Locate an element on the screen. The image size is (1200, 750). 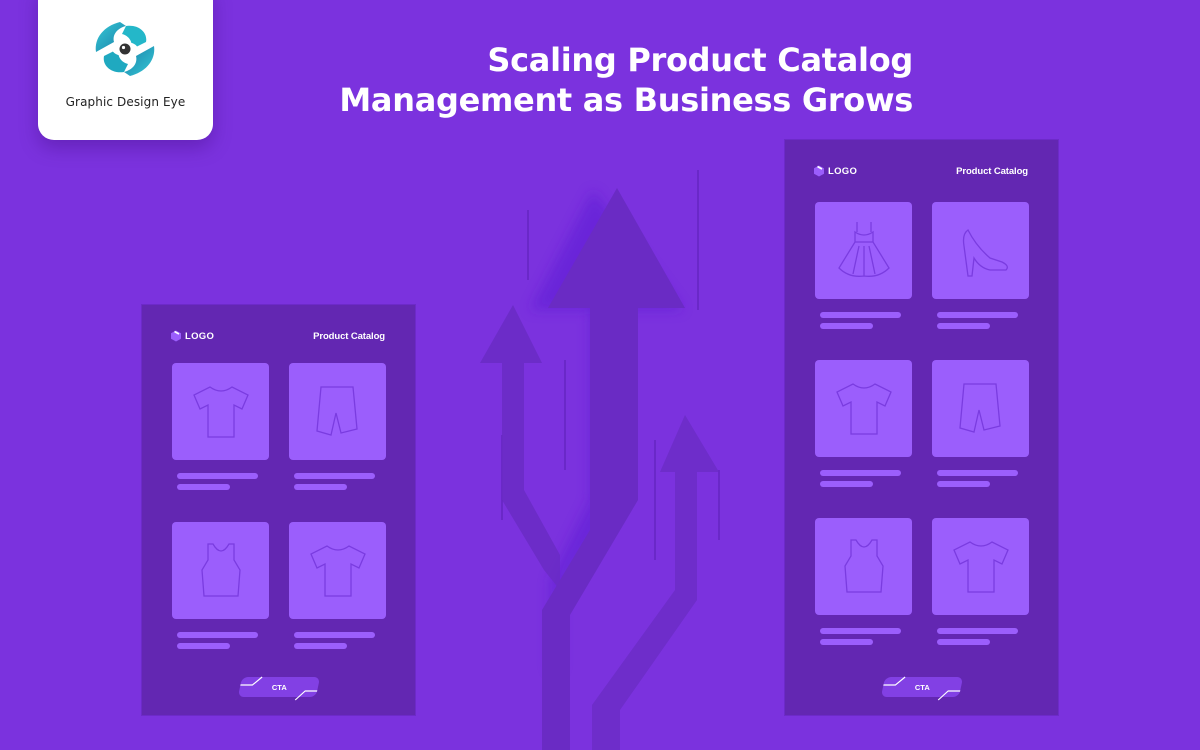
brand-card: Graphic Design Eye is located at coordinates (125, 70).